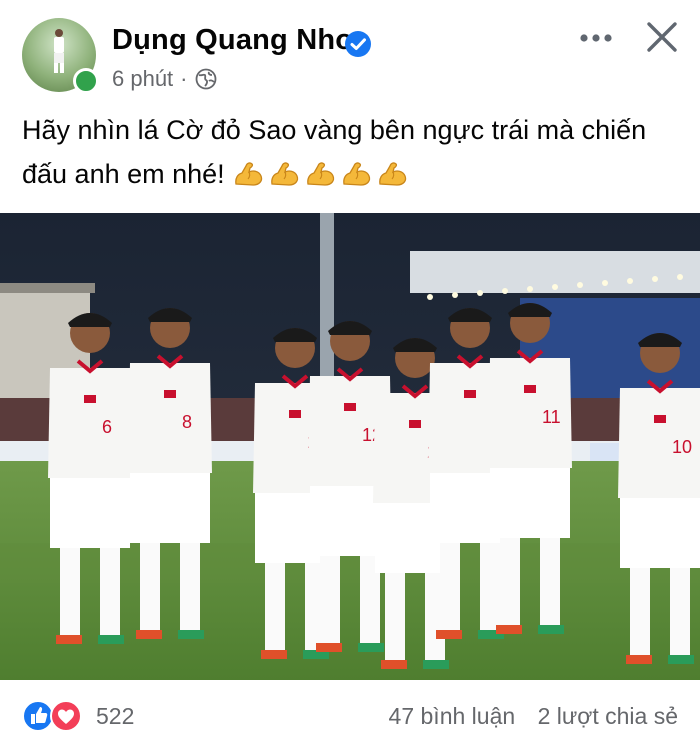 The image size is (700, 746). What do you see at coordinates (608, 716) in the screenshot?
I see `shares-count: 2 lượt chia sẻ` at bounding box center [608, 716].